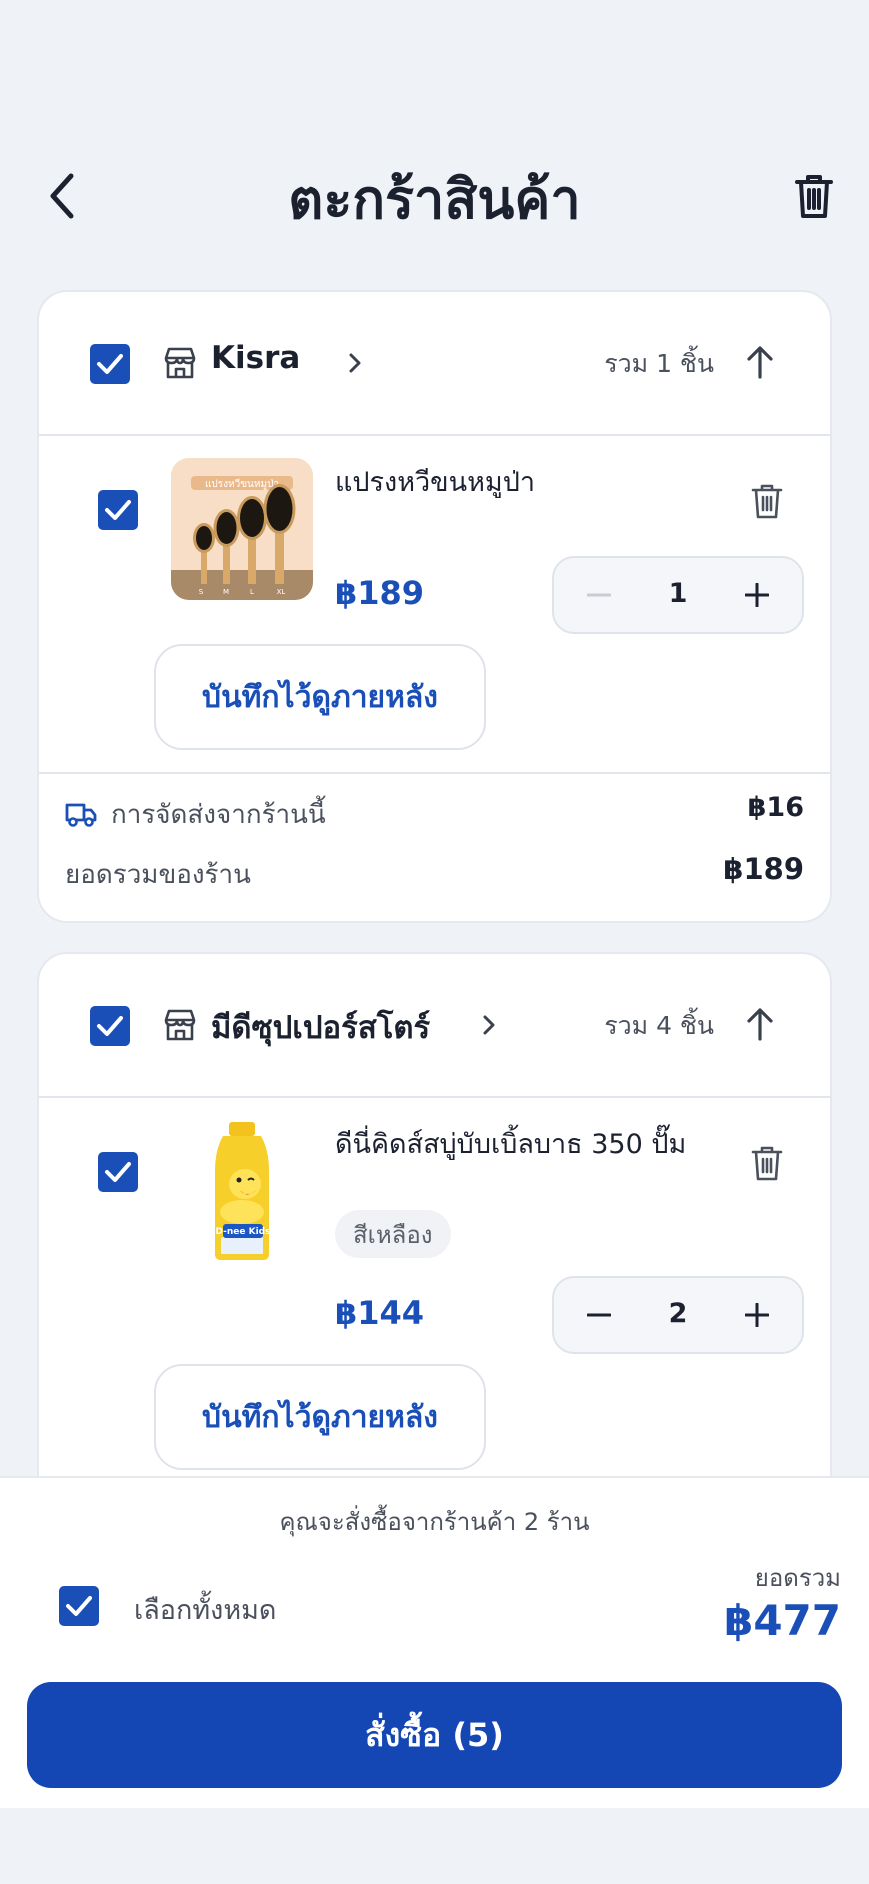  What do you see at coordinates (659, 1025) in the screenshot?
I see `shop-item-count: รวม 4 ชิ้น` at bounding box center [659, 1025].